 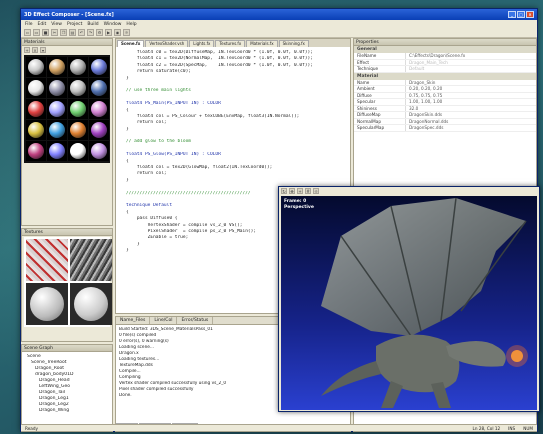 What do you see at coordinates (380, 108) in the screenshot?
I see `property-key: Shininess` at bounding box center [380, 108].